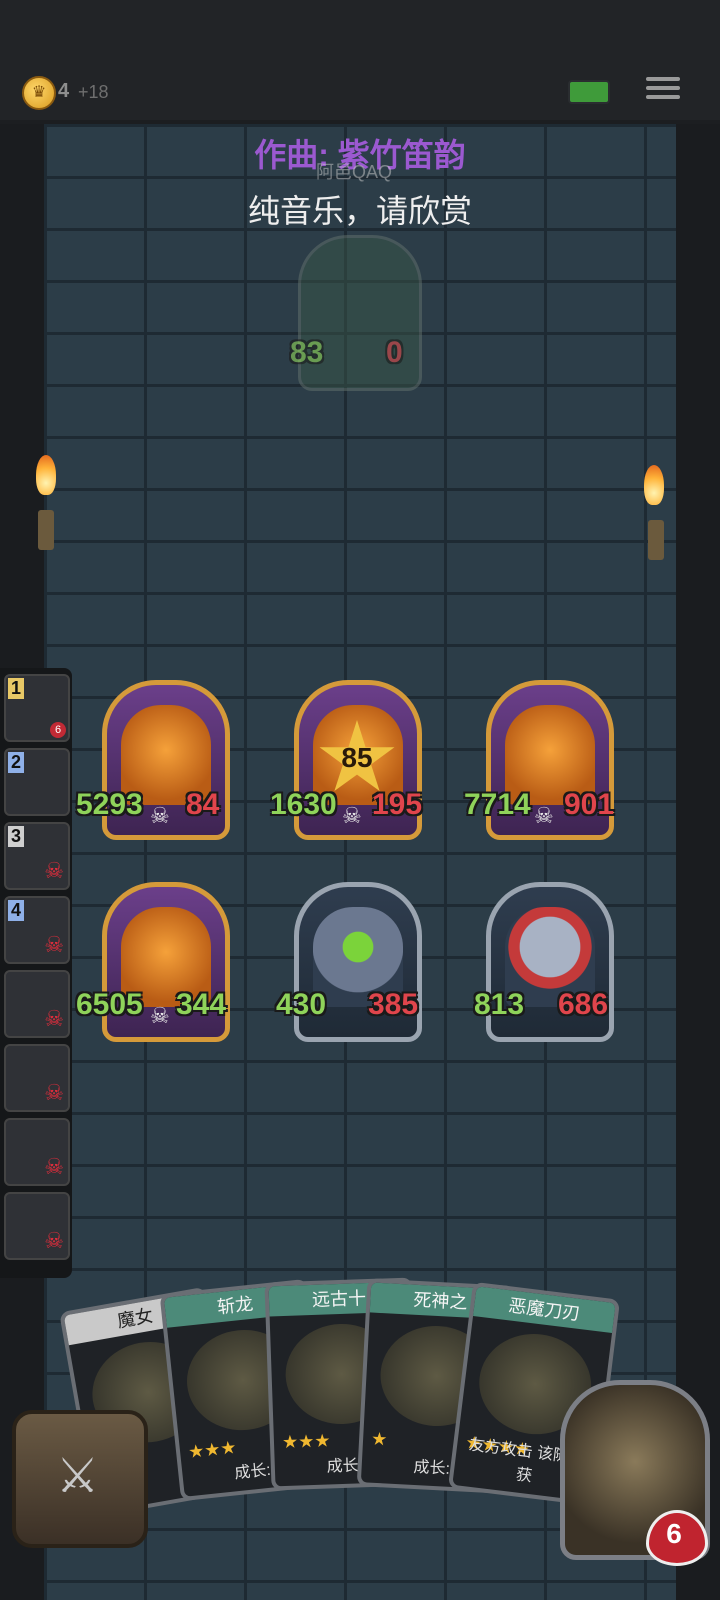 The image size is (720, 1600). I want to click on minion-attack: 430, so click(301, 1004).